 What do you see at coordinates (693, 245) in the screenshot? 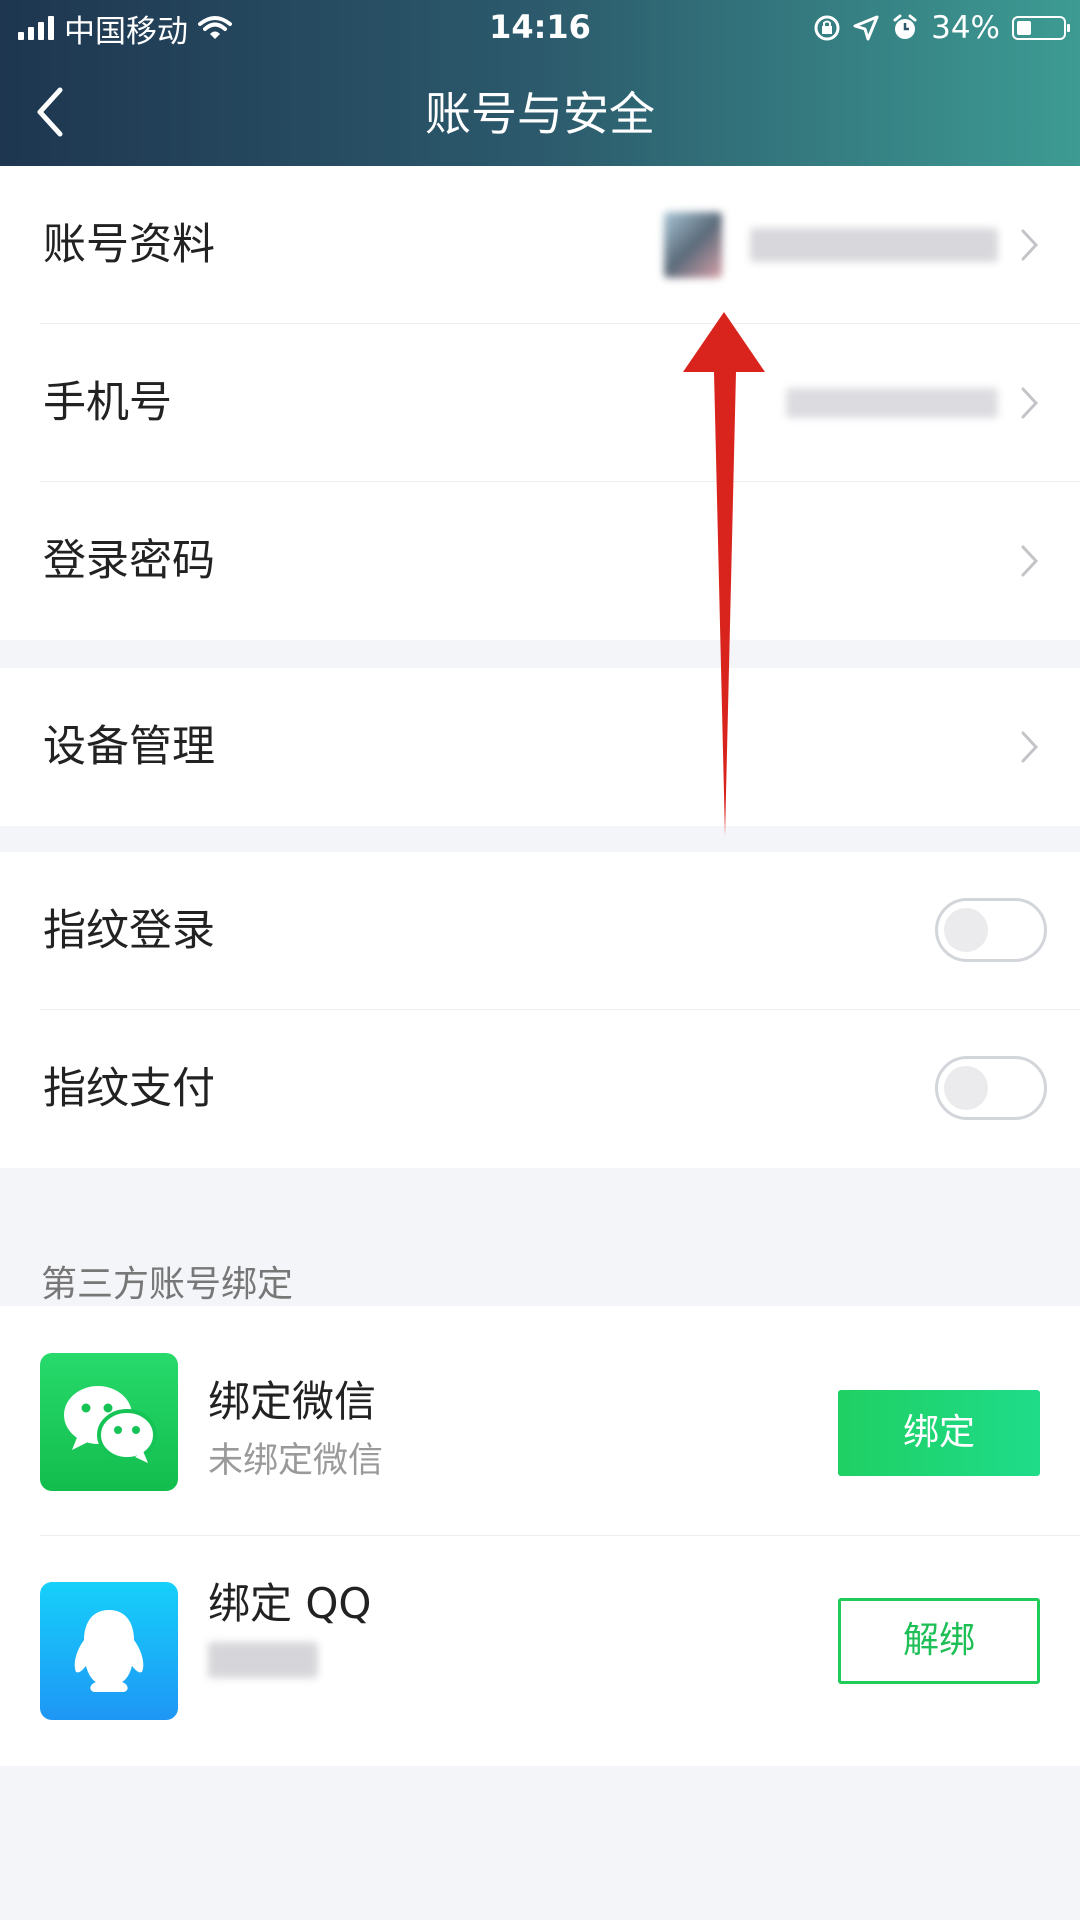
I see `avatar` at bounding box center [693, 245].